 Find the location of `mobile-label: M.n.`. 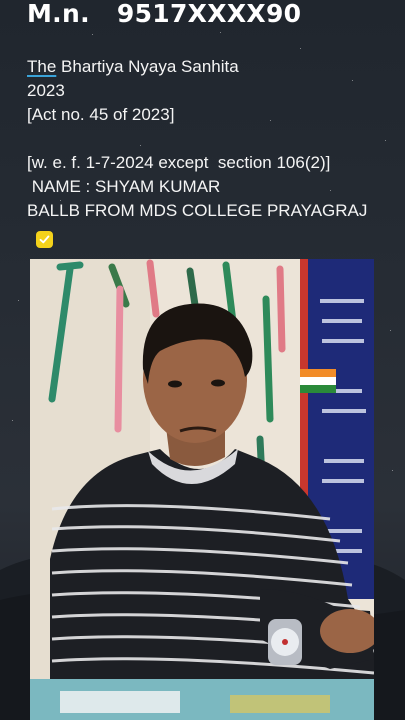

mobile-label: M.n. is located at coordinates (58, 14).